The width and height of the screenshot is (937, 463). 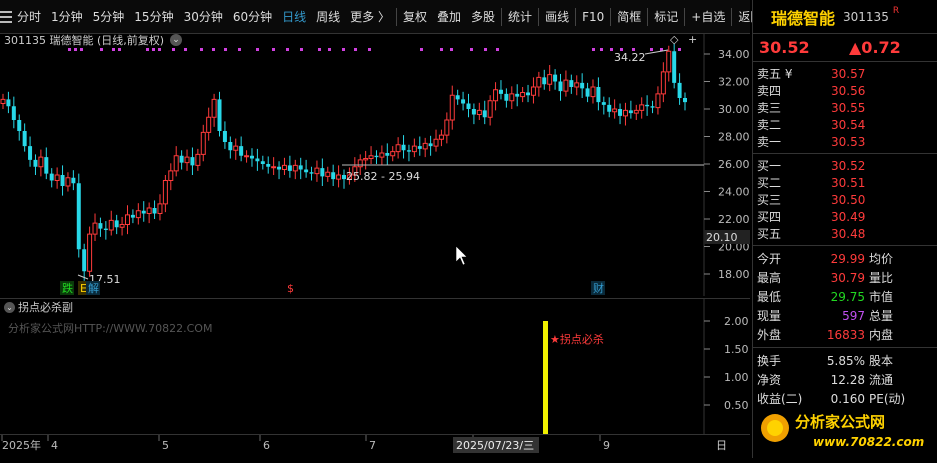 What do you see at coordinates (803, 18) in the screenshot?
I see `stock-name: 瑞德智能` at bounding box center [803, 18].